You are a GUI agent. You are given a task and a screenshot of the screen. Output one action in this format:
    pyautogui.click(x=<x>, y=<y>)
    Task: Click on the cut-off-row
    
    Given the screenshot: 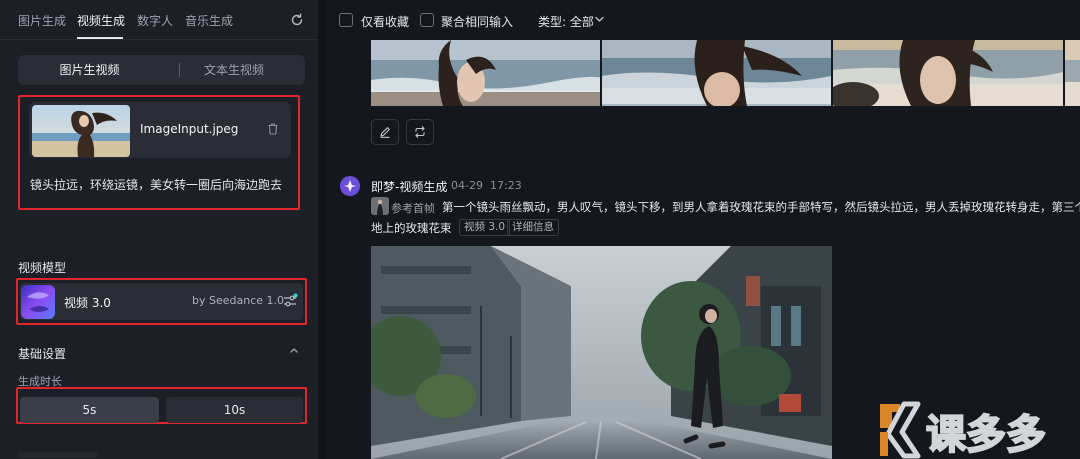 What is the action you would take?
    pyautogui.click(x=58, y=455)
    